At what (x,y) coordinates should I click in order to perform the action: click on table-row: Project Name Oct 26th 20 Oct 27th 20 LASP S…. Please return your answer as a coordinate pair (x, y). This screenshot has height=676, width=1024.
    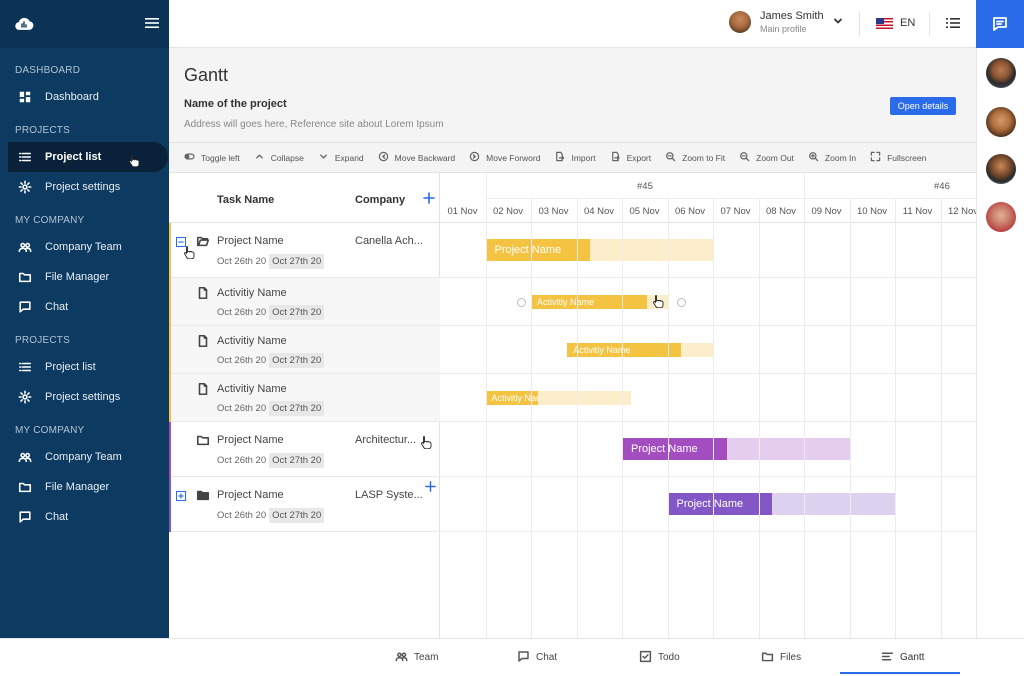
    Looking at the image, I should click on (304, 504).